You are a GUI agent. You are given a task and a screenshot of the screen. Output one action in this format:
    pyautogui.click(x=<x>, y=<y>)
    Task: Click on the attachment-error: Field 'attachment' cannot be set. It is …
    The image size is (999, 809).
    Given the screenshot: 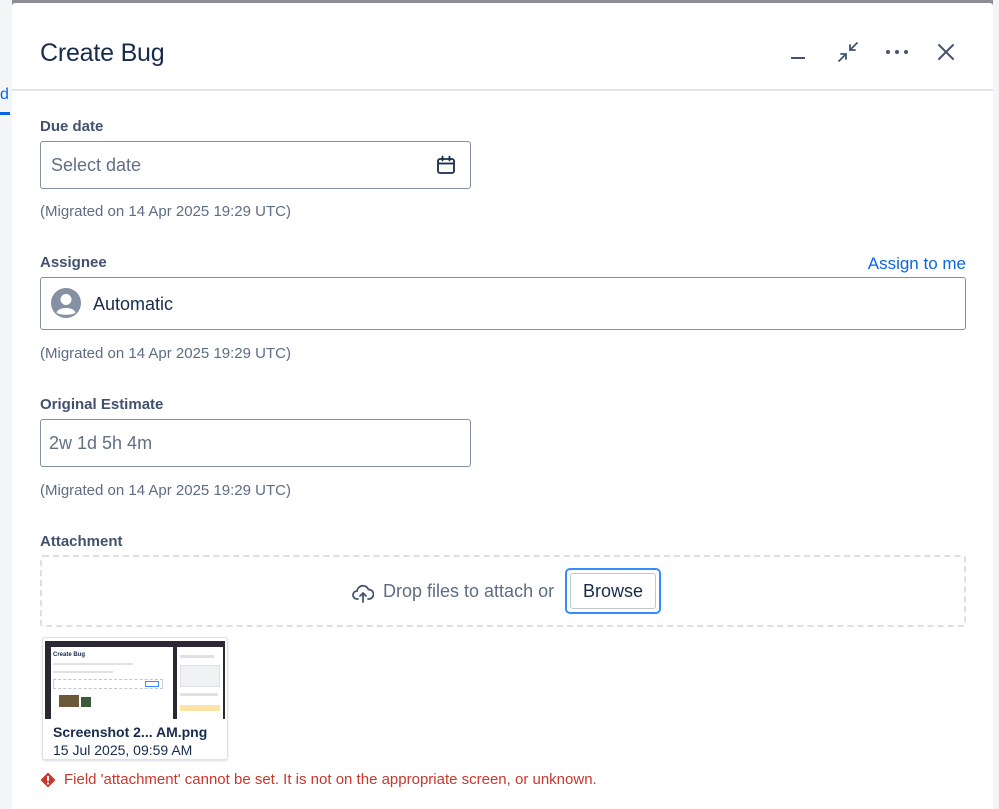 What is the action you would take?
    pyautogui.click(x=318, y=779)
    